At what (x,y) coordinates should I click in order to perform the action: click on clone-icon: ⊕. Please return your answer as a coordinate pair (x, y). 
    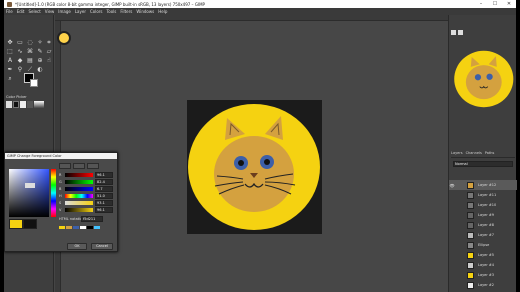
    Looking at the image, I should click on (40, 61).